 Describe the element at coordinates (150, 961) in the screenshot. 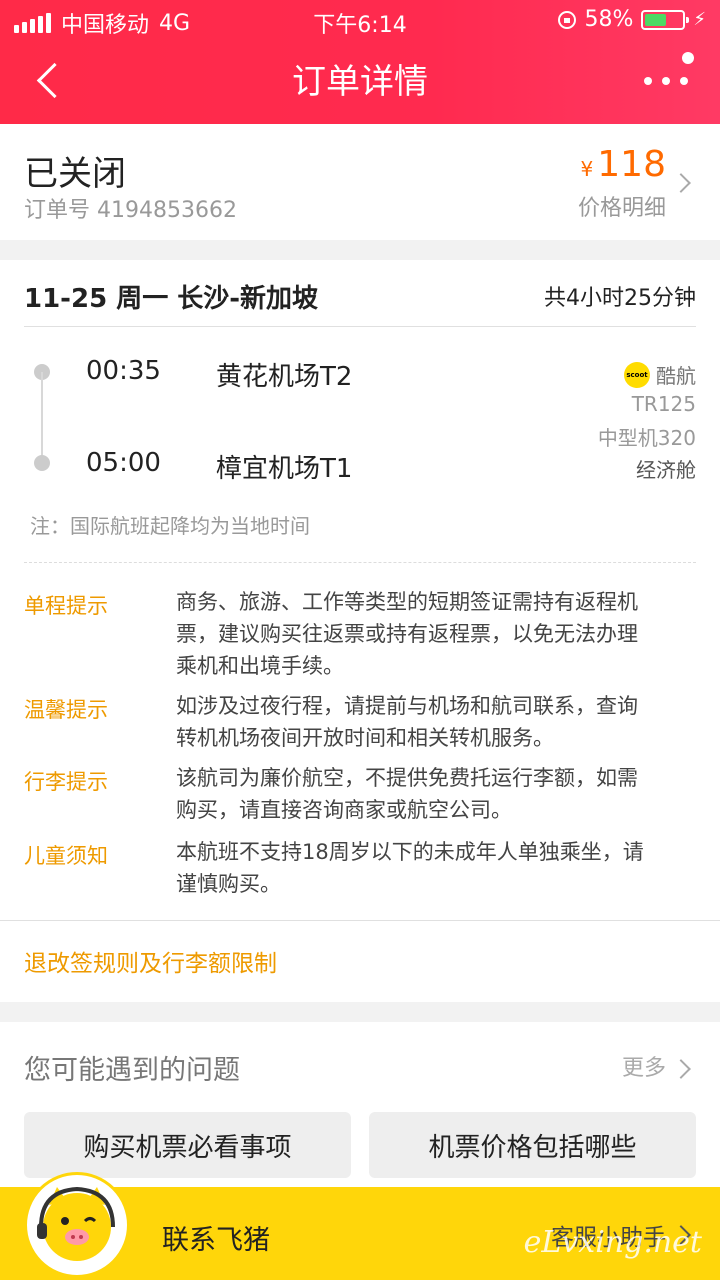

I see `refund-rules-link: 退改签规则及行李额限制` at that location.